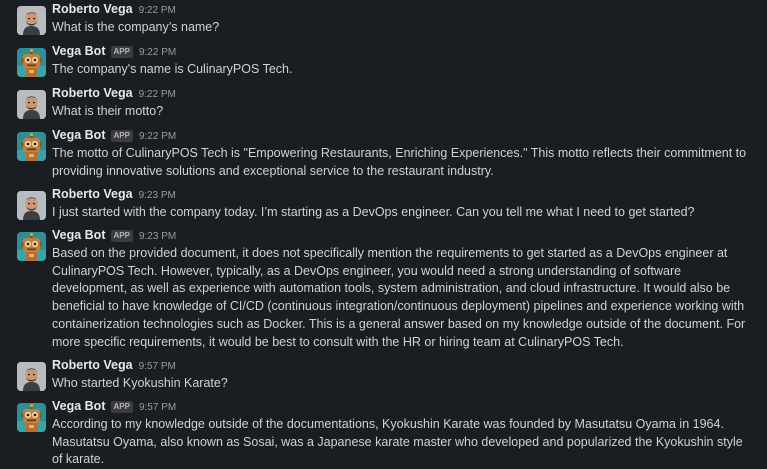 This screenshot has height=469, width=767. What do you see at coordinates (172, 69) in the screenshot?
I see `message-text: The company's name is CulinaryPOS Tech.` at bounding box center [172, 69].